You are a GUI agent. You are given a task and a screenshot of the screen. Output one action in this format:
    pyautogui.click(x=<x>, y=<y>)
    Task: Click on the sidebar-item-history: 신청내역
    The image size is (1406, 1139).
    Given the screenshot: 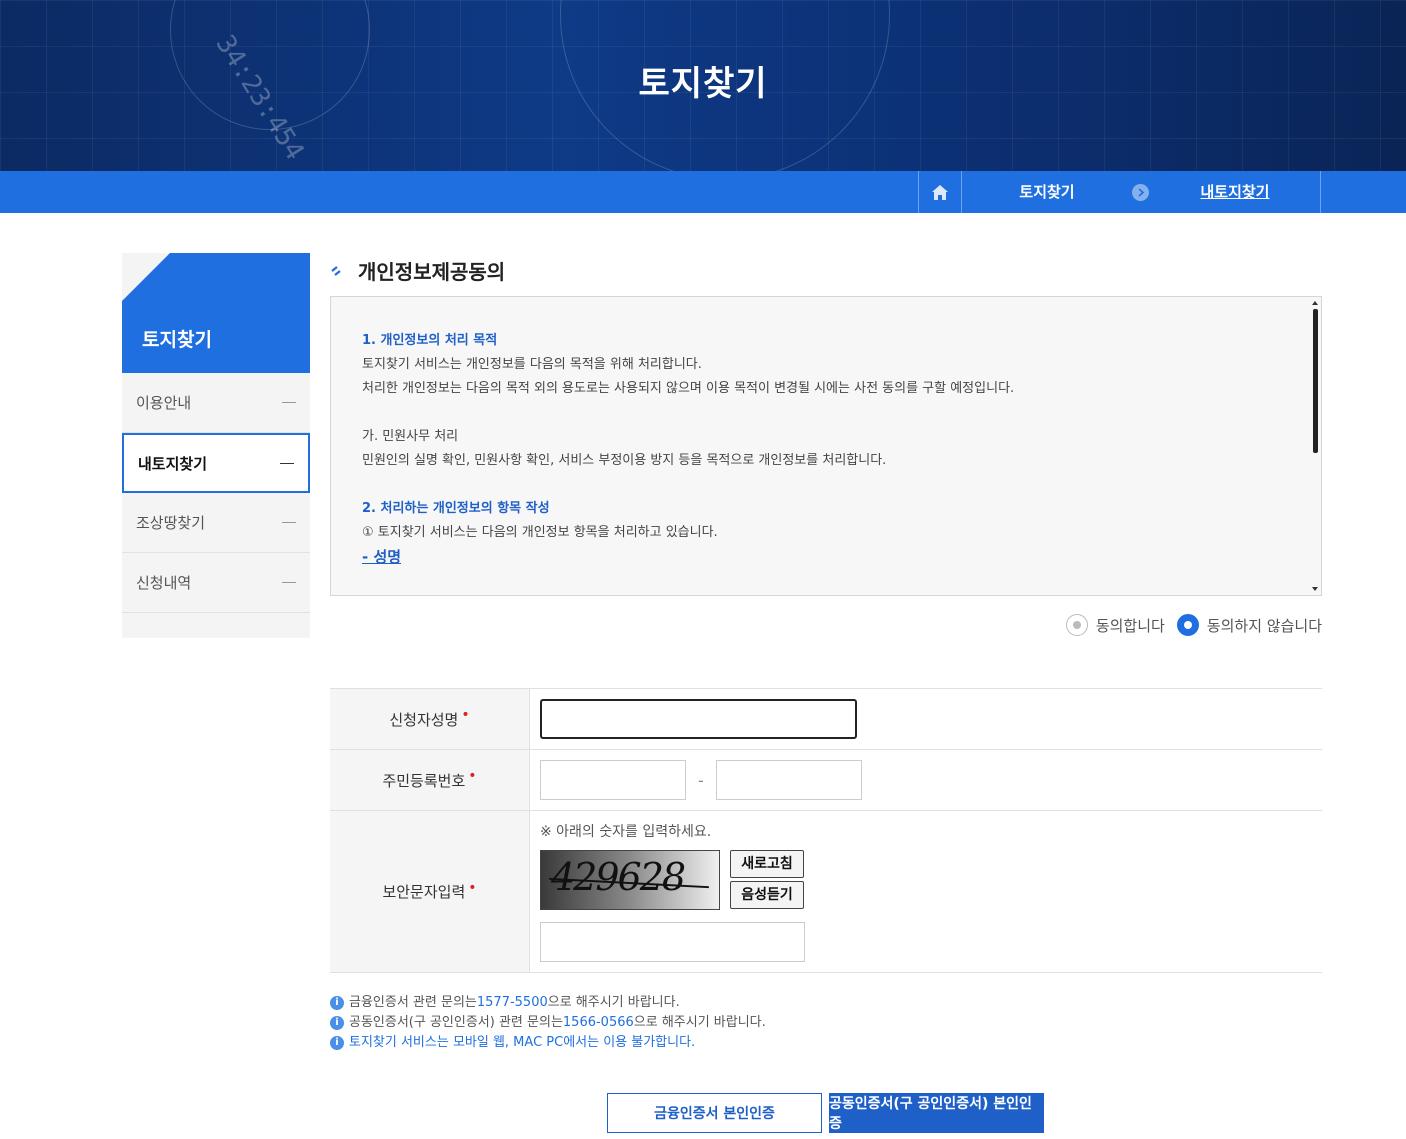 What is the action you would take?
    pyautogui.click(x=216, y=583)
    